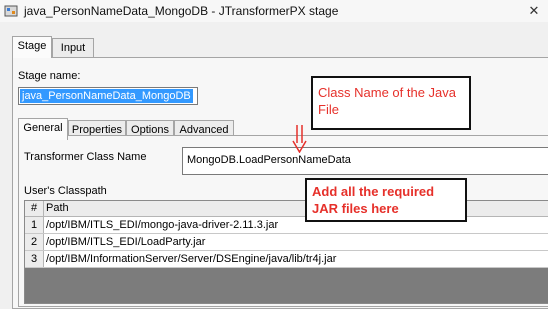 Image resolution: width=548 pixels, height=309 pixels. I want to click on classpath-label: User's Classpath, so click(65, 191).